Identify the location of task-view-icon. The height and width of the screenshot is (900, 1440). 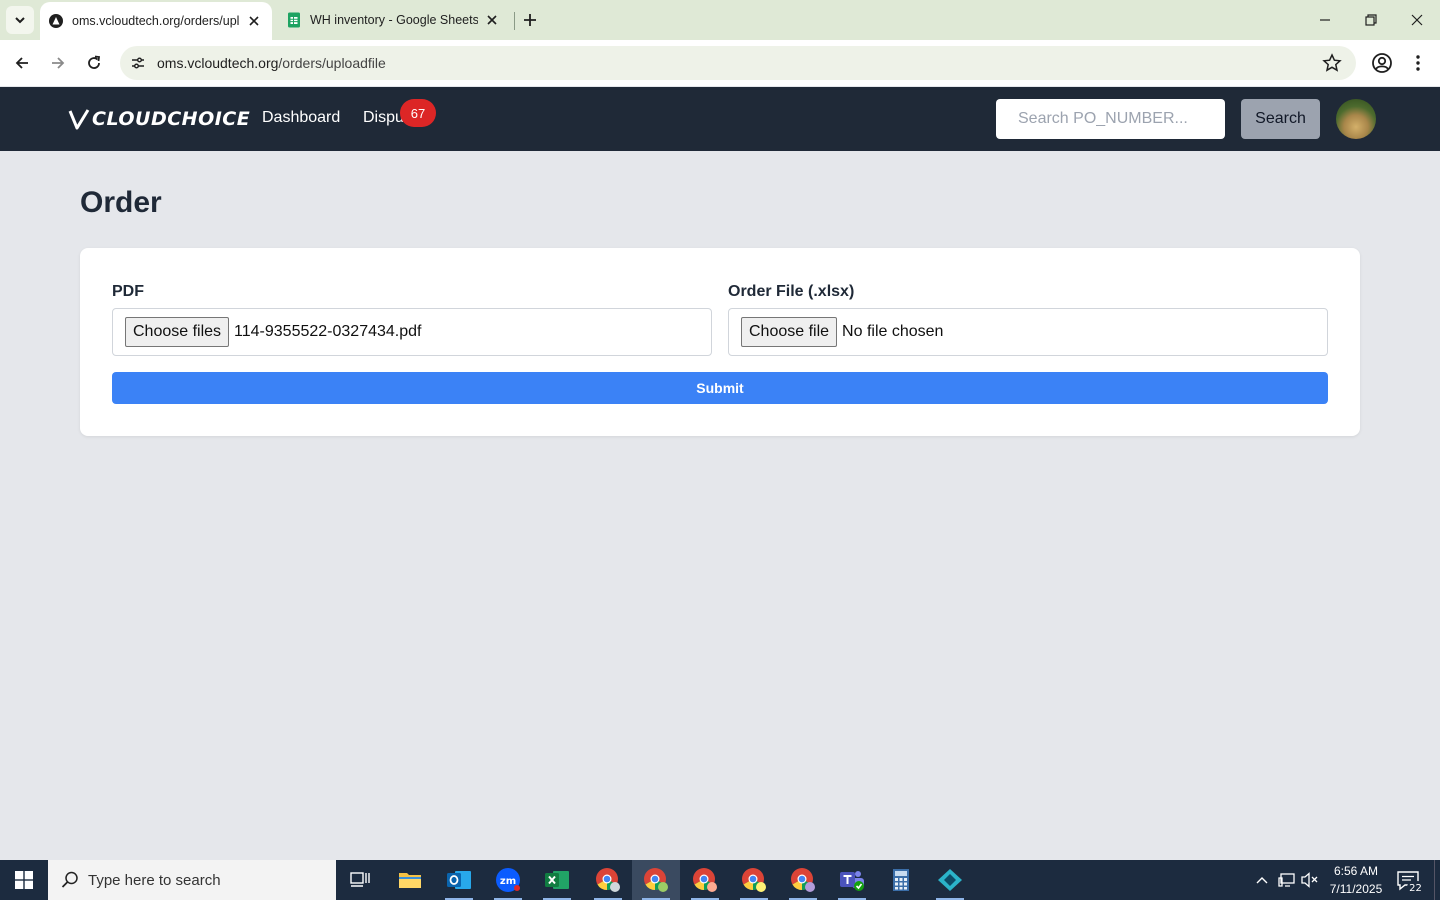
(360, 879).